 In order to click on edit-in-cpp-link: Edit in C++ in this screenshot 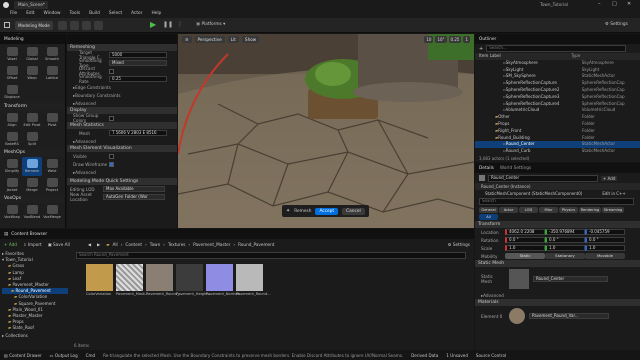, I will do `click(613, 193)`.